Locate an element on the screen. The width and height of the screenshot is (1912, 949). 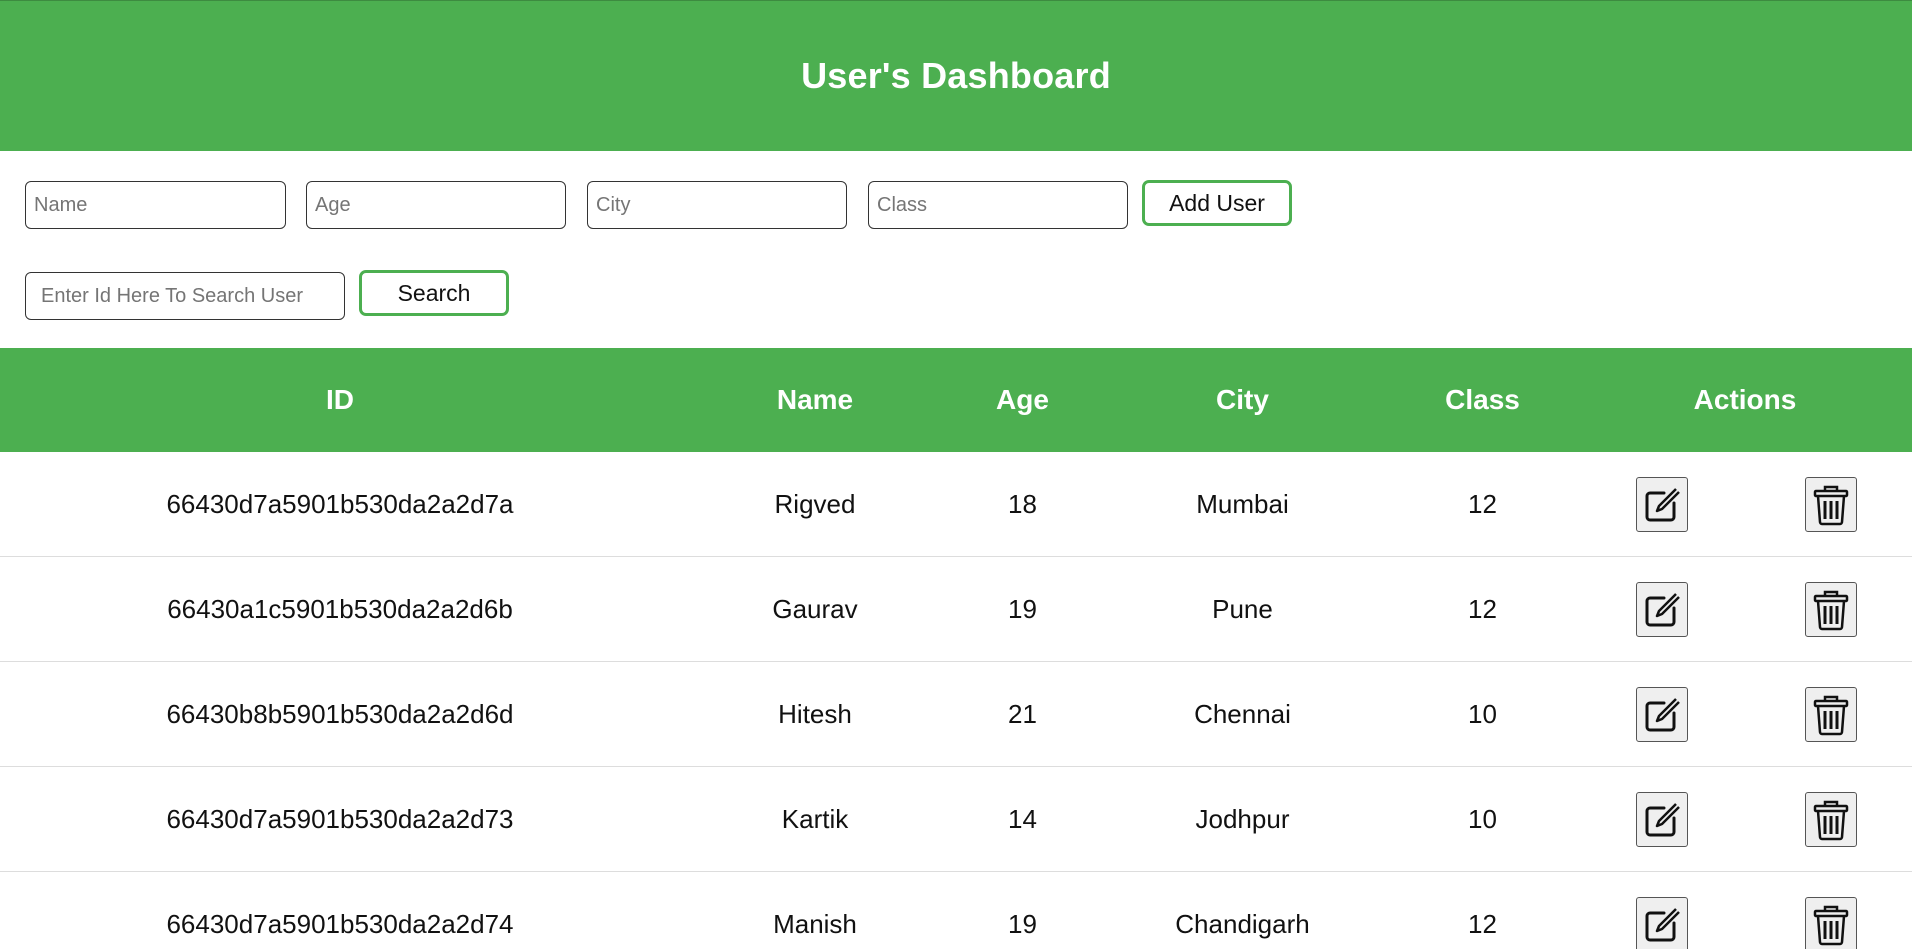
cell-id: 66430a1c5901b530da2a2d6b is located at coordinates (340, 609).